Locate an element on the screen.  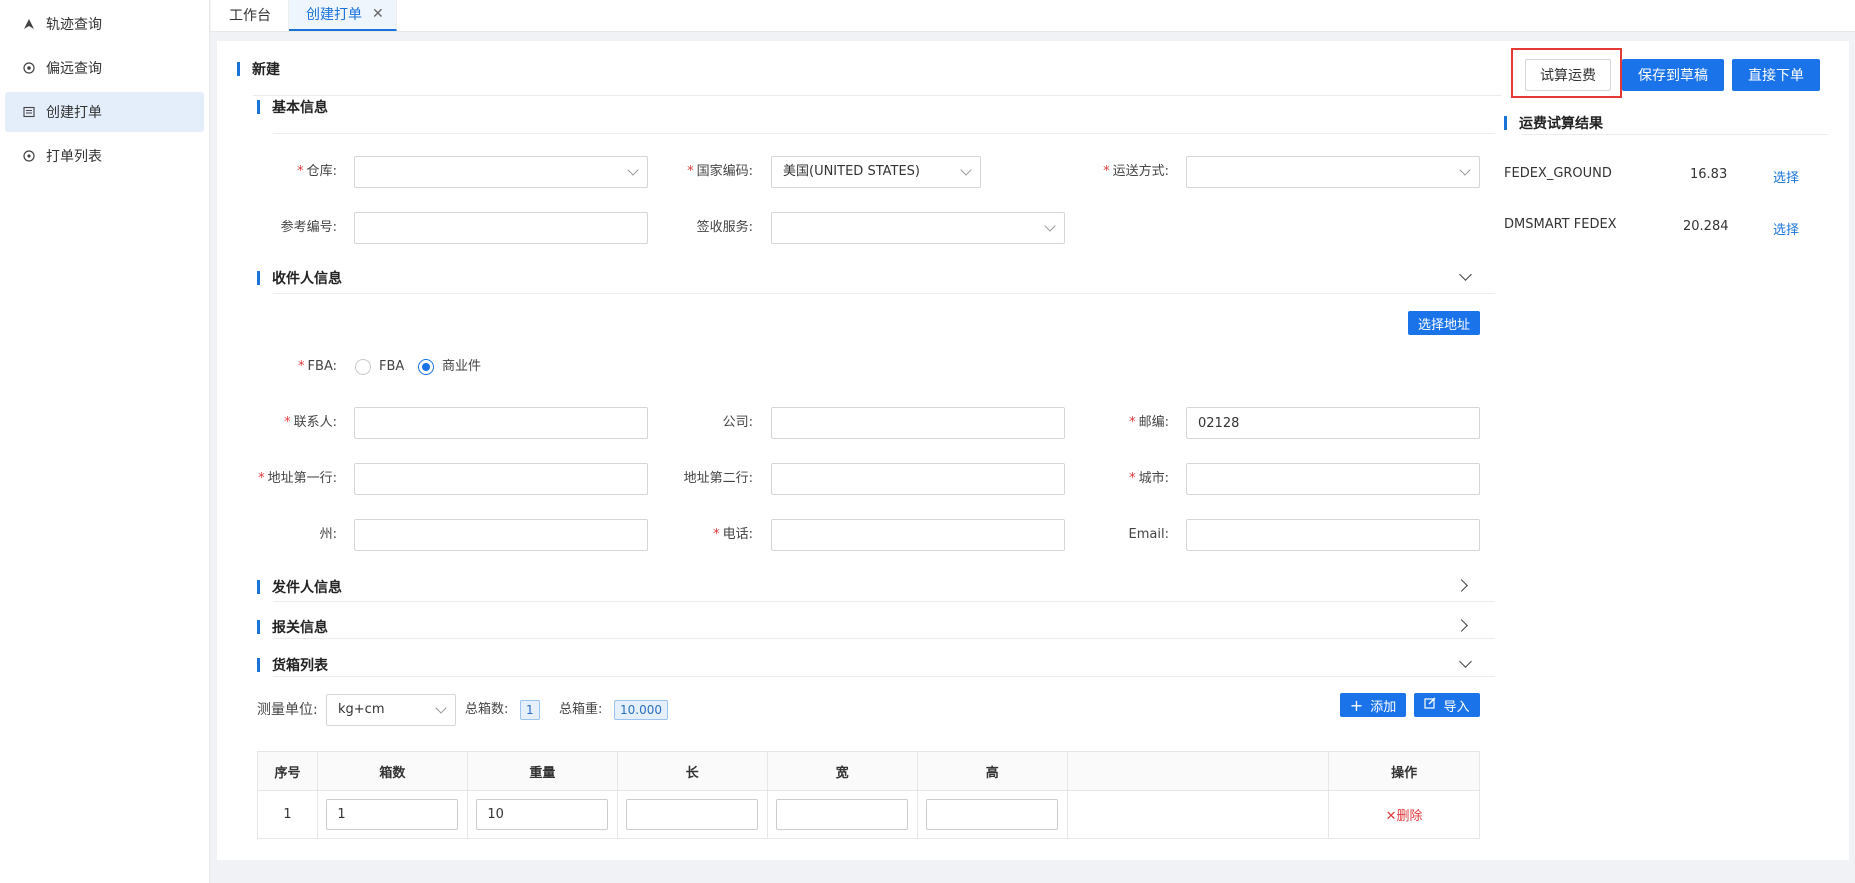
column-header: 宽 is located at coordinates (842, 771).